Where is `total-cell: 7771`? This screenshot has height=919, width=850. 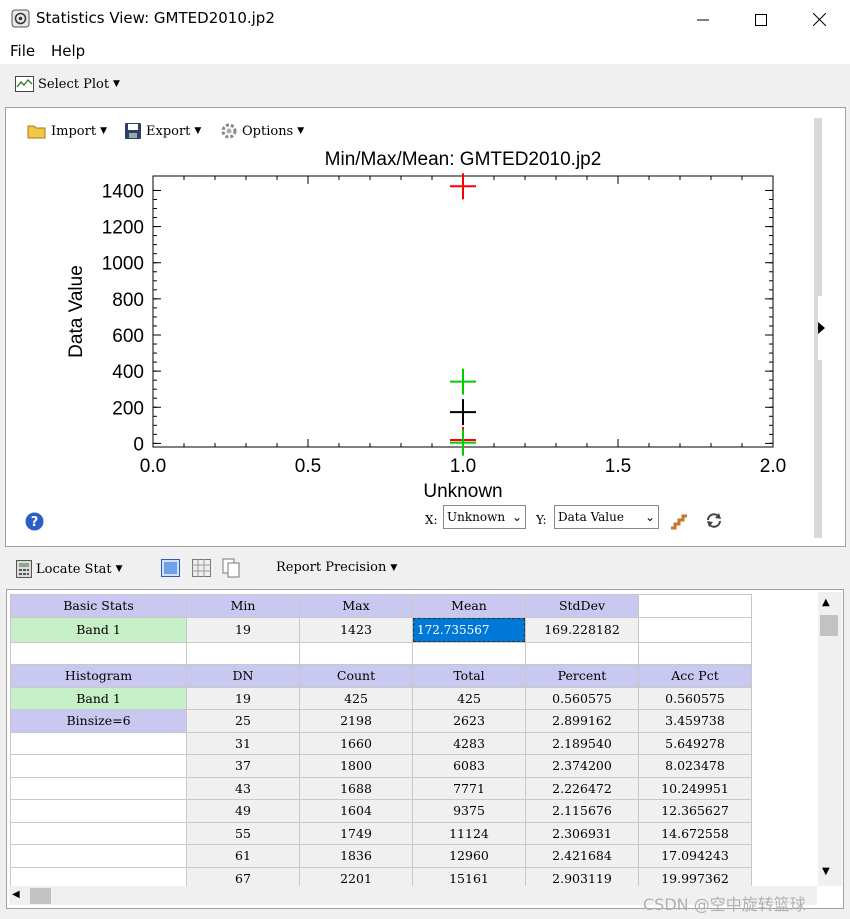
total-cell: 7771 is located at coordinates (469, 788).